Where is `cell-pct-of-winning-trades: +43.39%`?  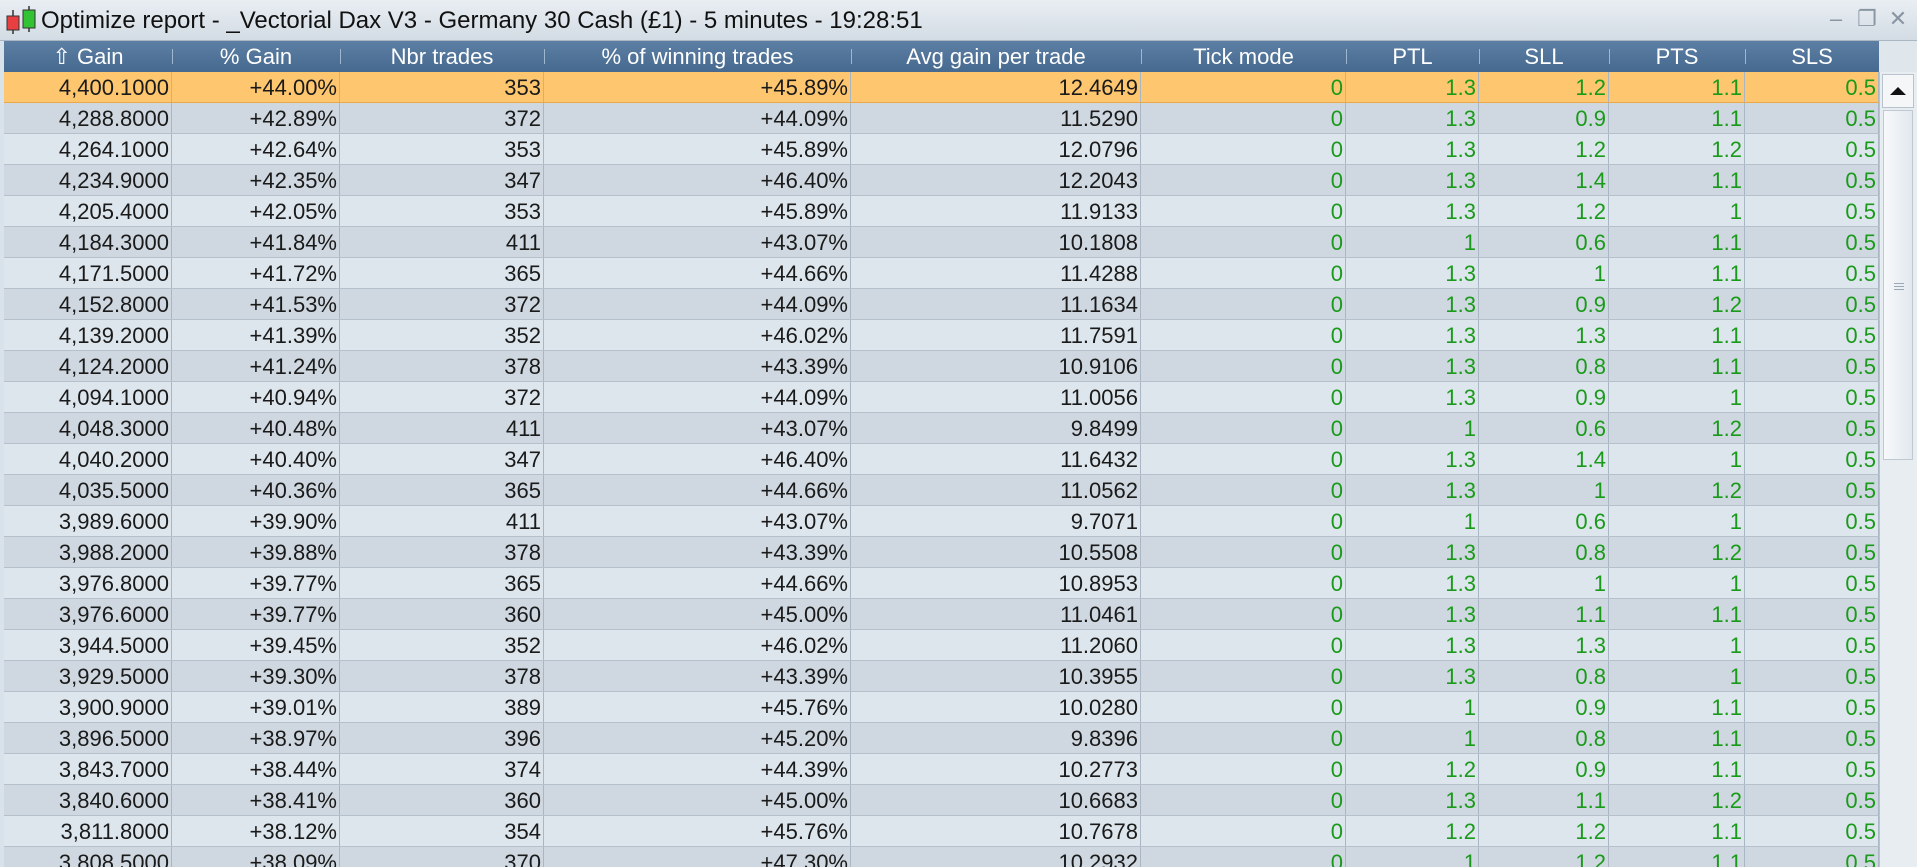 cell-pct-of-winning-trades: +43.39% is located at coordinates (697, 676).